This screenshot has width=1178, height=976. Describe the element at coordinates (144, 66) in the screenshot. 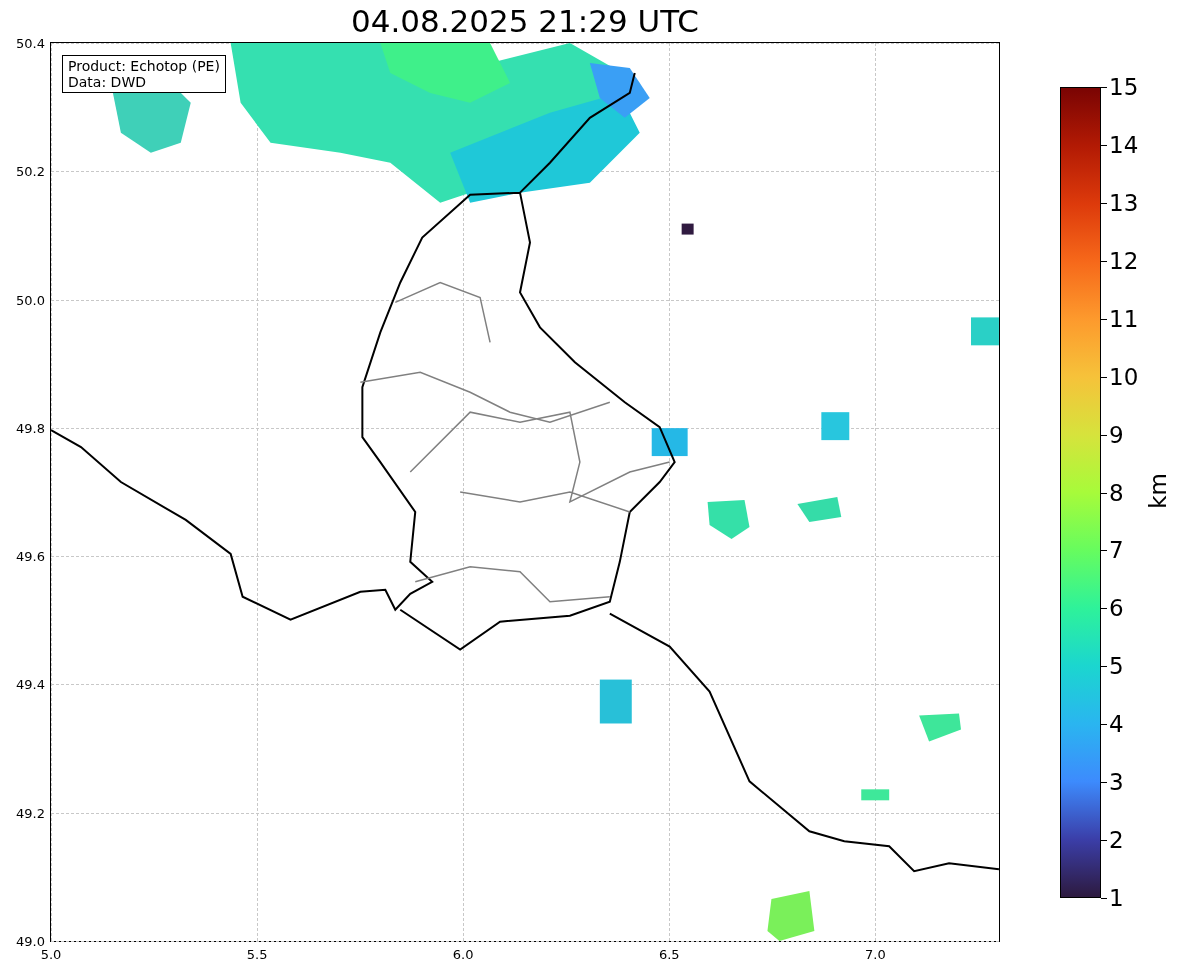

I see `legend-text: Product: Echotop (PE)` at that location.